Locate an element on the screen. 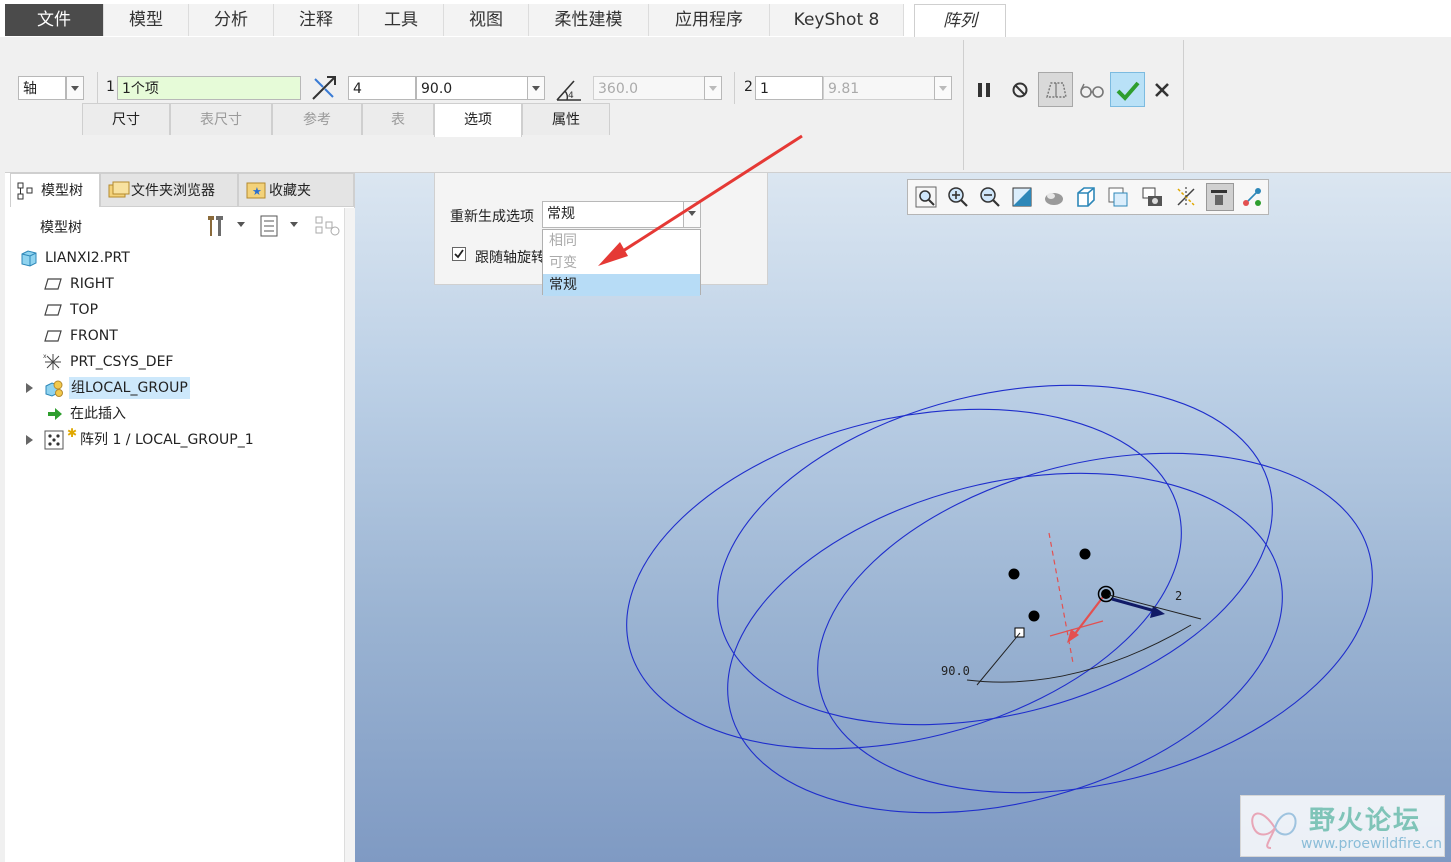 The width and height of the screenshot is (1451, 862). menu-tab-file: 文件 is located at coordinates (54, 20).